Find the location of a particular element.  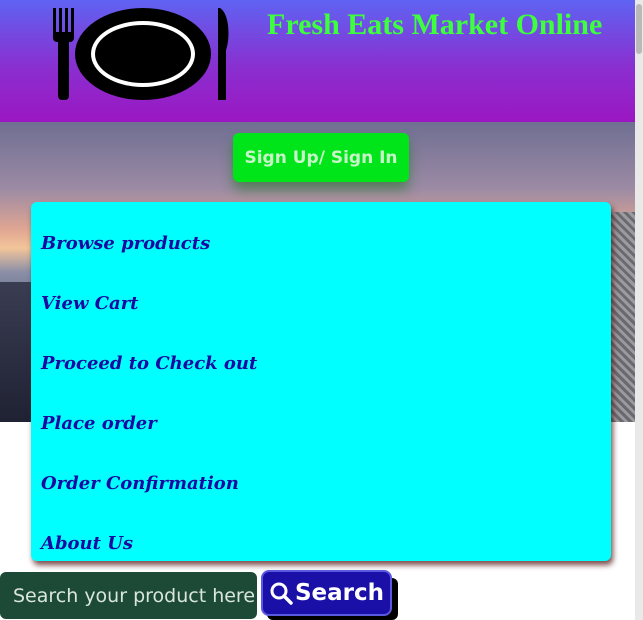

site-title: Fresh Eats Market Online is located at coordinates (435, 24).